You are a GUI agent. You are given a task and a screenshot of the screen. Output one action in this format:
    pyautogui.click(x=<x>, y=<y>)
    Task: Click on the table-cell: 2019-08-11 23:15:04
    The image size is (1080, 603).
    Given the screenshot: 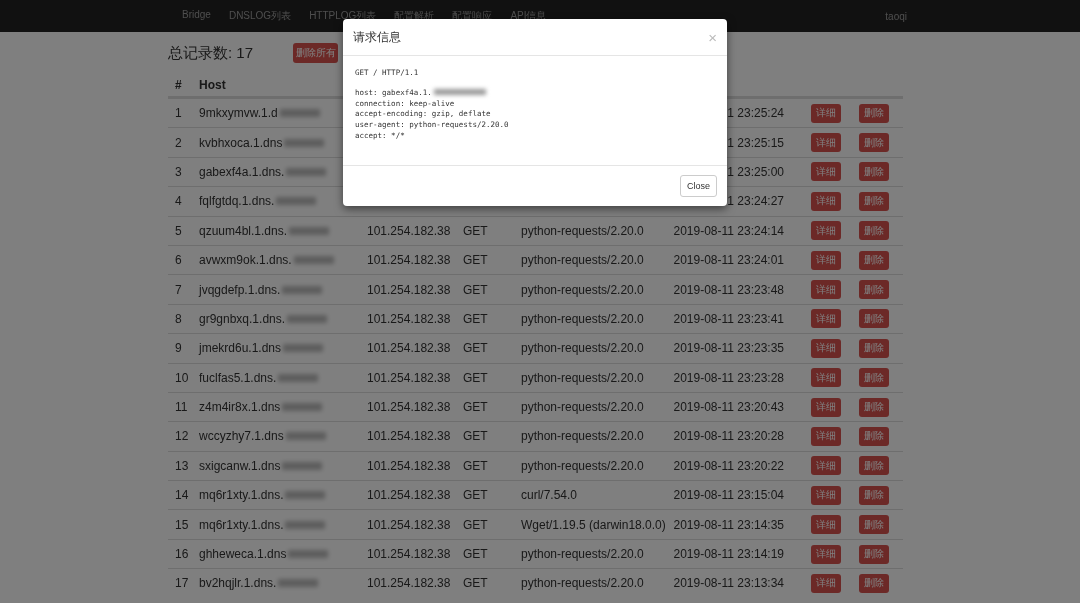 What is the action you would take?
    pyautogui.click(x=728, y=495)
    